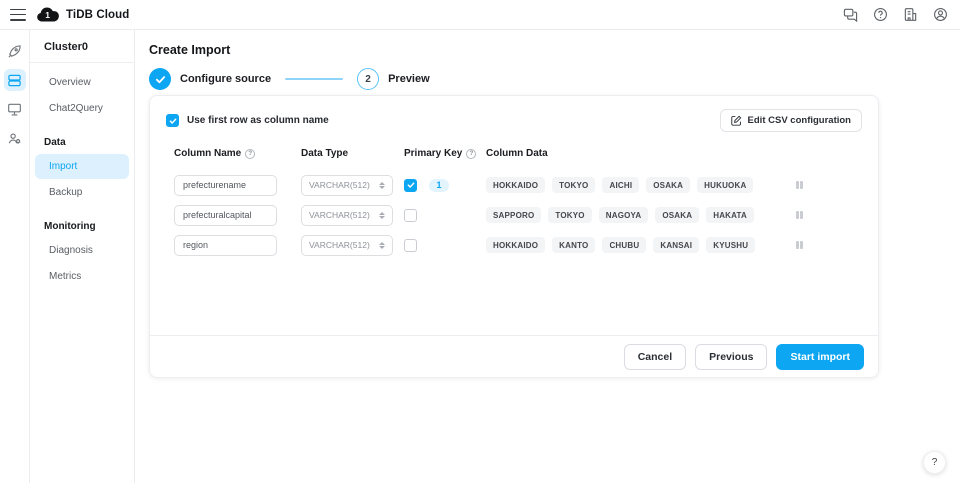 This screenshot has height=483, width=960. Describe the element at coordinates (574, 245) in the screenshot. I see `data-chip: KANTO` at that location.